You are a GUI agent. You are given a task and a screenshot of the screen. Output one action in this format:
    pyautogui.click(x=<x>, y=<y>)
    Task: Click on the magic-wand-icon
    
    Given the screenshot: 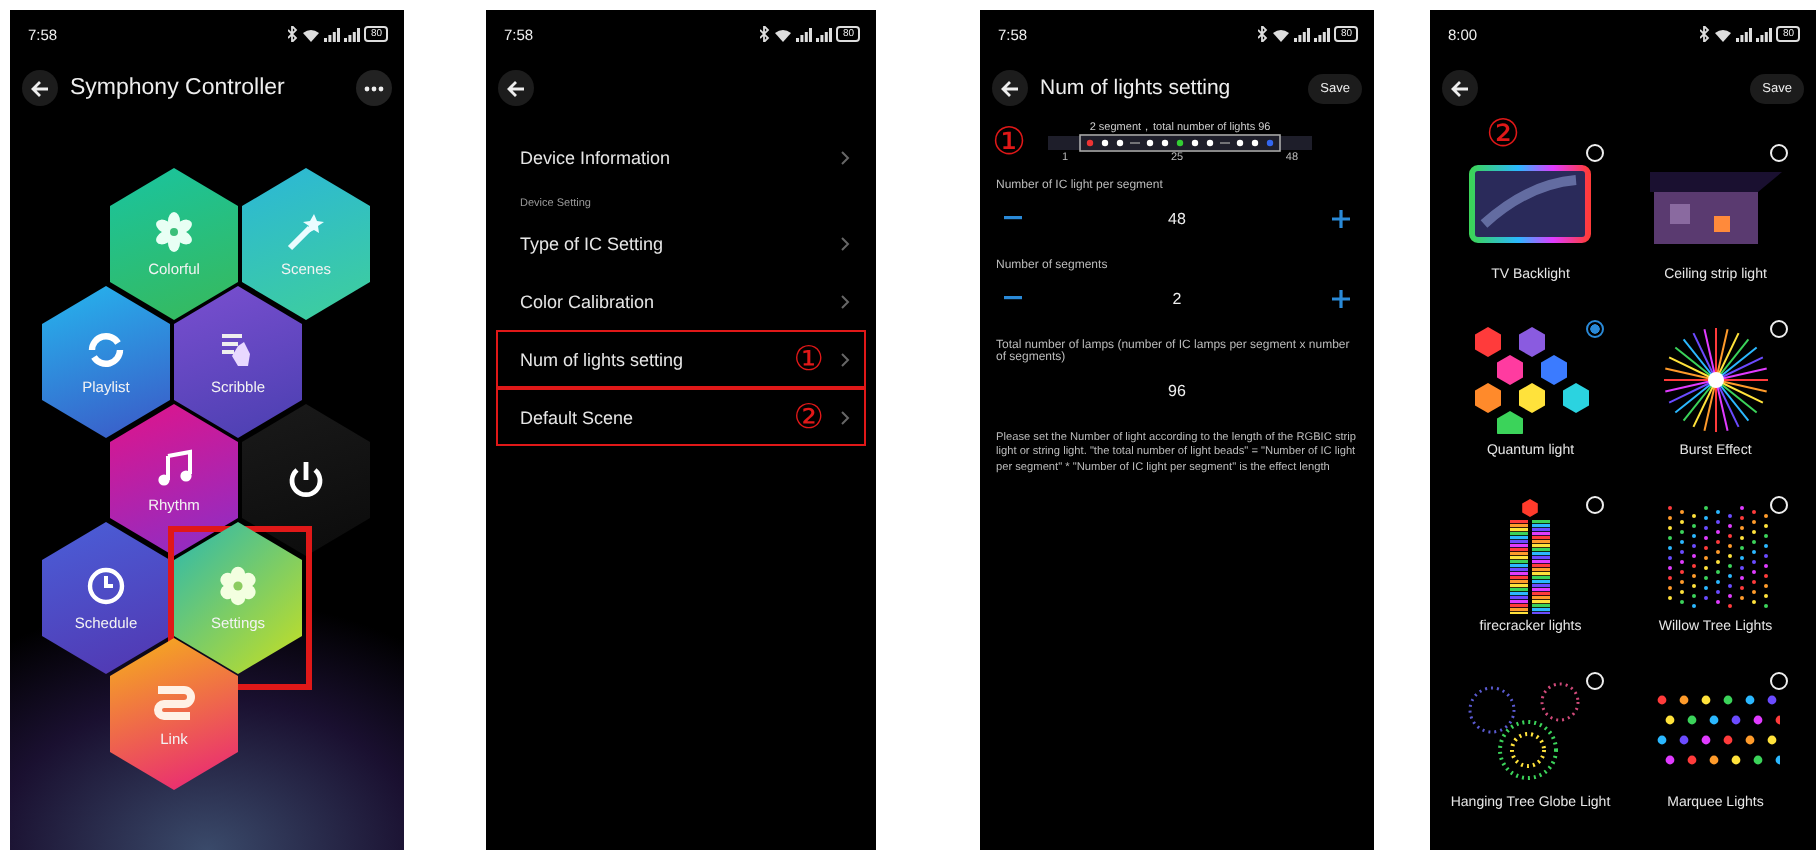 What is the action you would take?
    pyautogui.click(x=306, y=231)
    